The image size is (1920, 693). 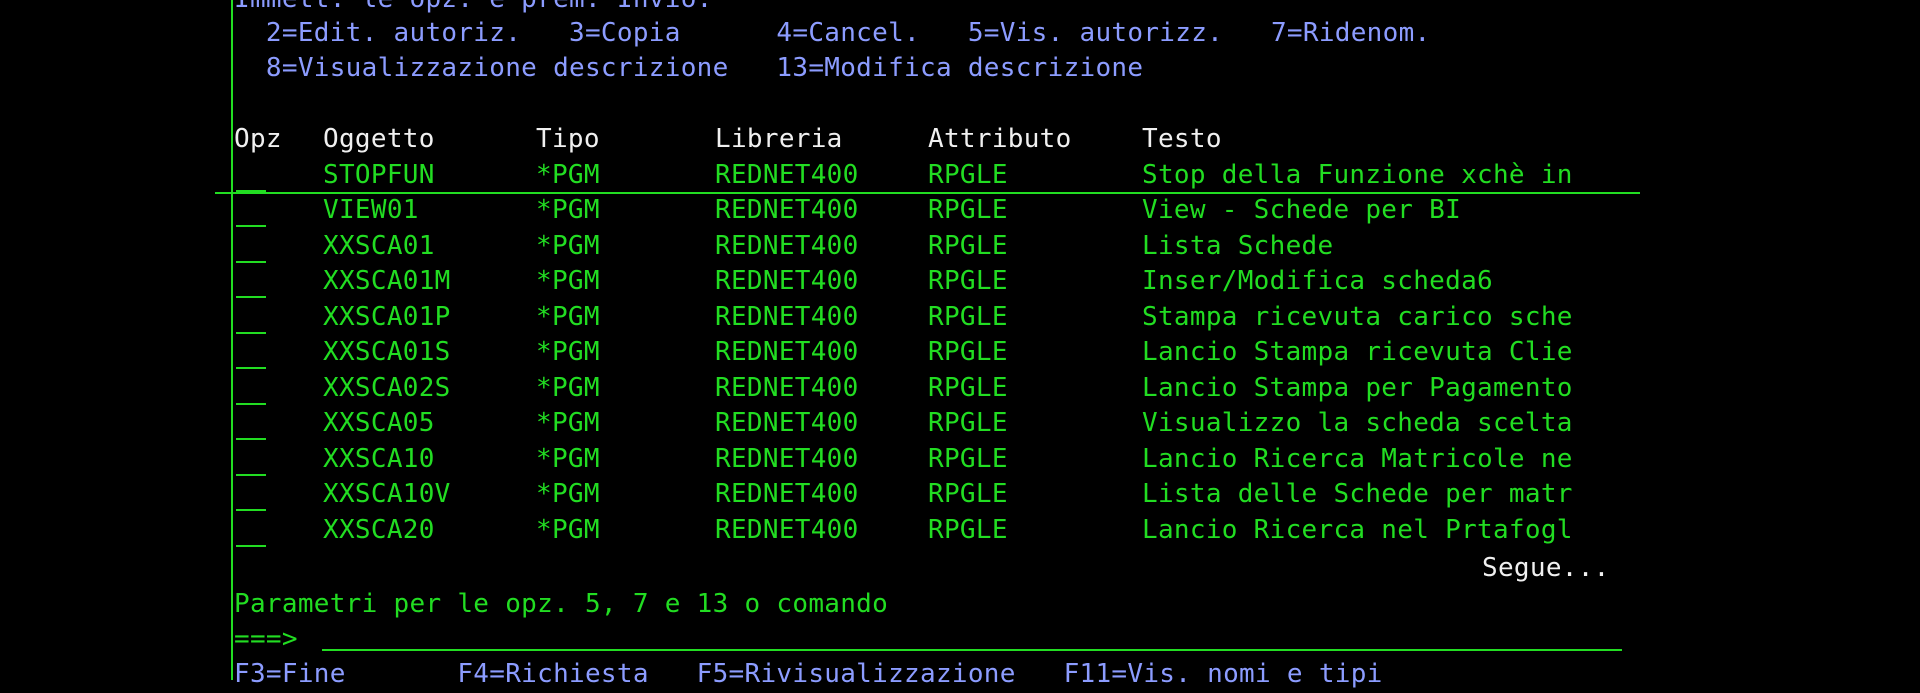 I want to click on header-oggetto: Oggetto, so click(x=379, y=139).